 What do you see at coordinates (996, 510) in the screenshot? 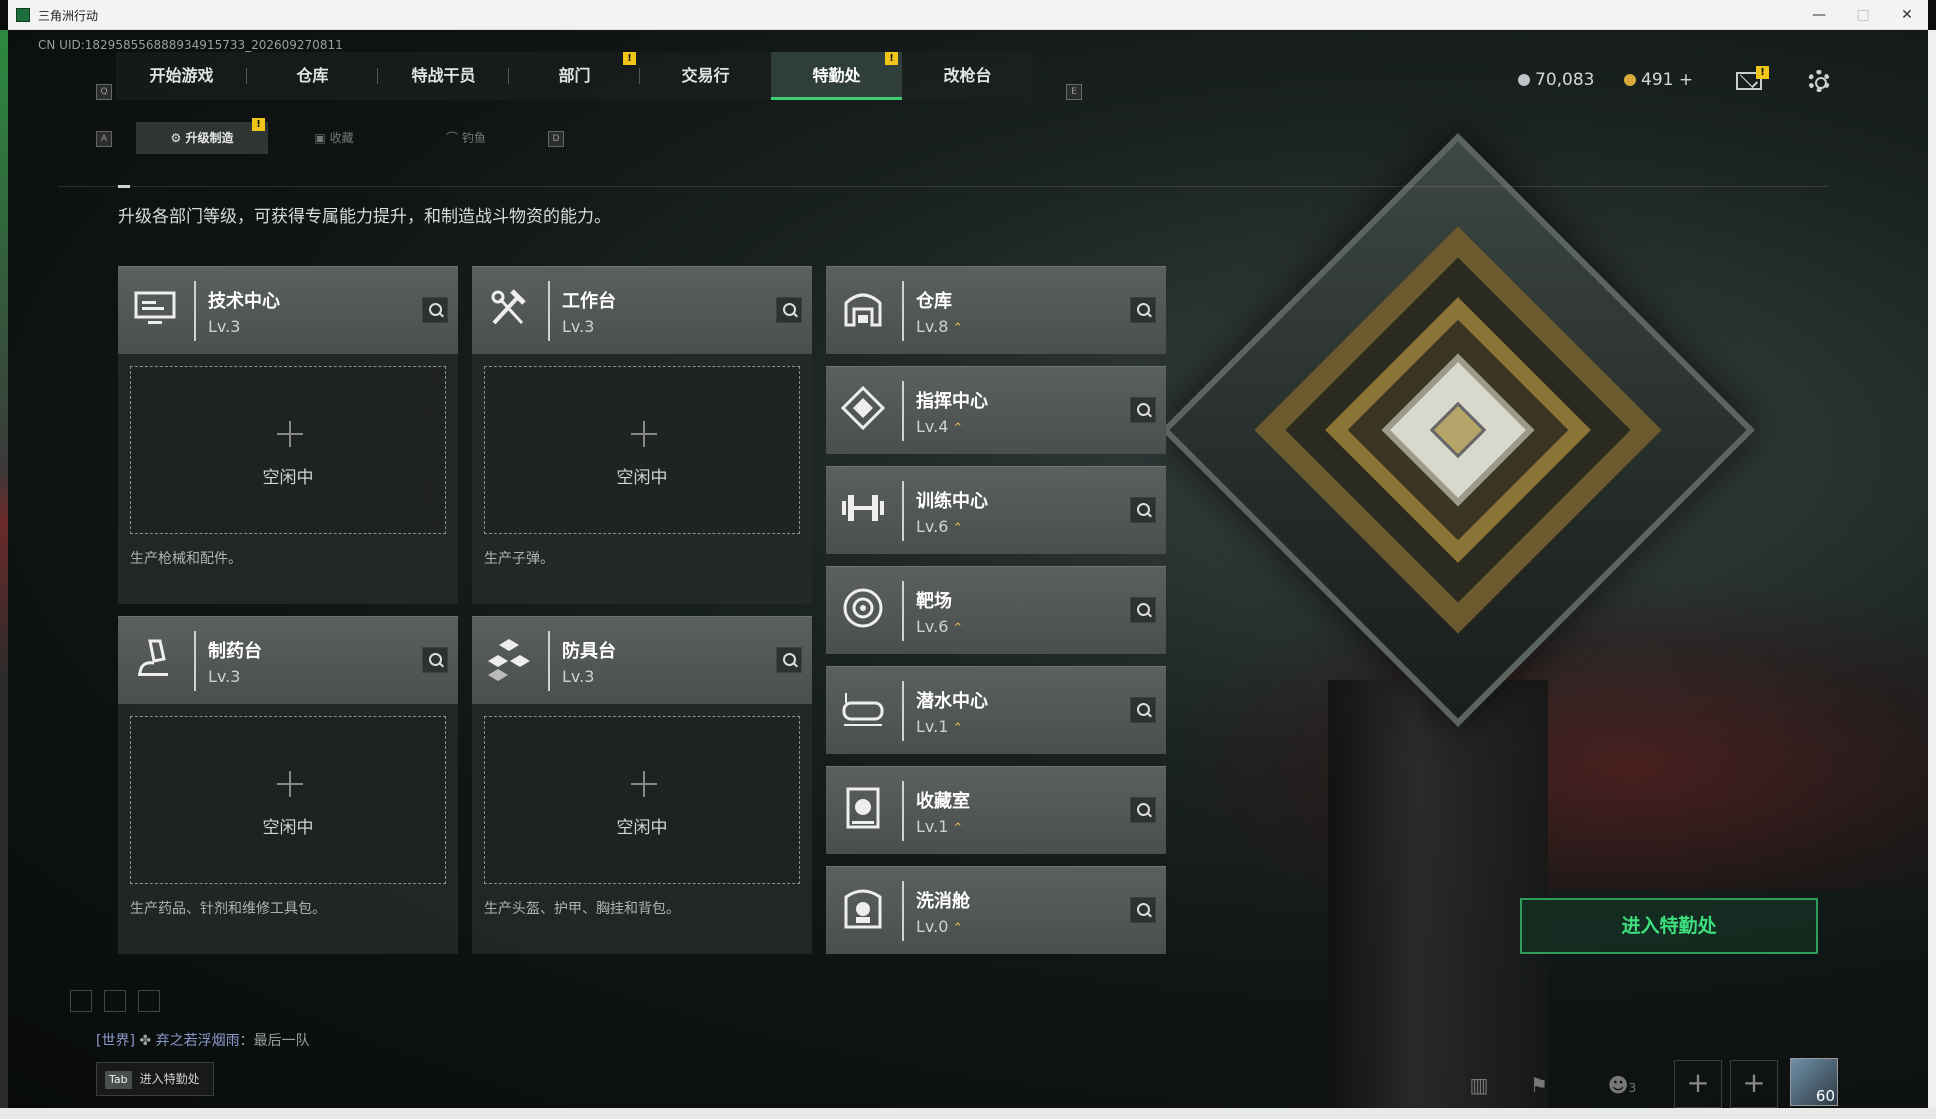
I see `facility-card-training-center: 训练中心 Lv.6 ⌃` at bounding box center [996, 510].